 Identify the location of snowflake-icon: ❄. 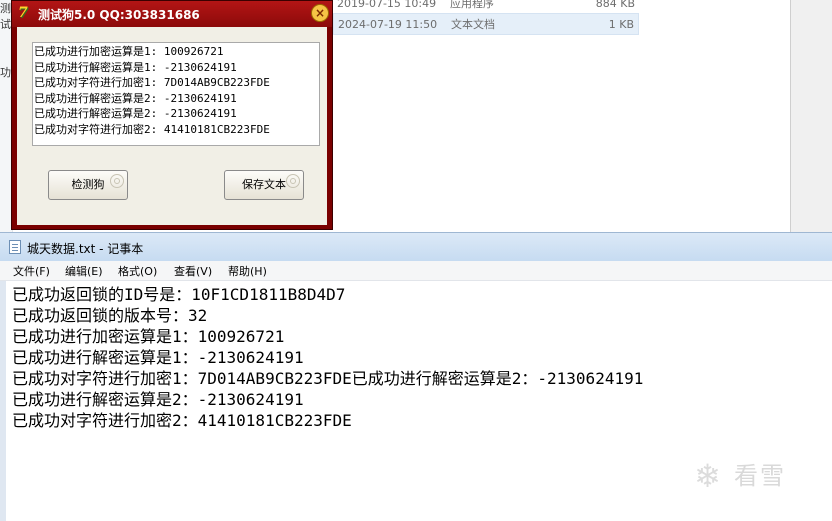
(707, 476).